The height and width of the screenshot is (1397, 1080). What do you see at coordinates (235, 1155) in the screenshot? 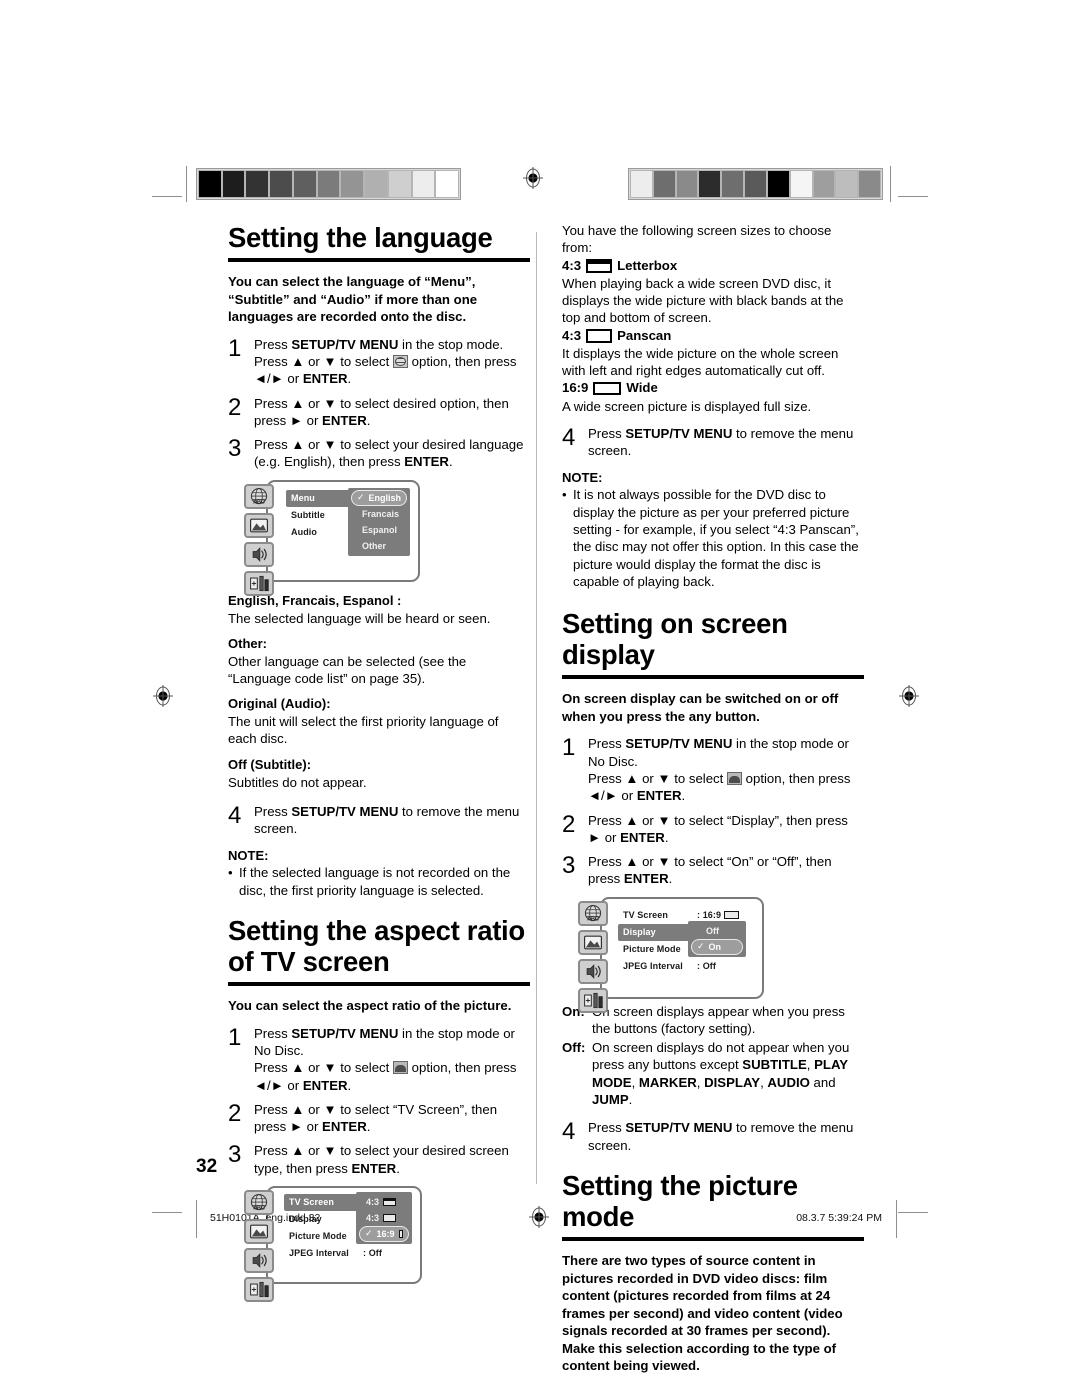
I see `step-number: 3` at bounding box center [235, 1155].